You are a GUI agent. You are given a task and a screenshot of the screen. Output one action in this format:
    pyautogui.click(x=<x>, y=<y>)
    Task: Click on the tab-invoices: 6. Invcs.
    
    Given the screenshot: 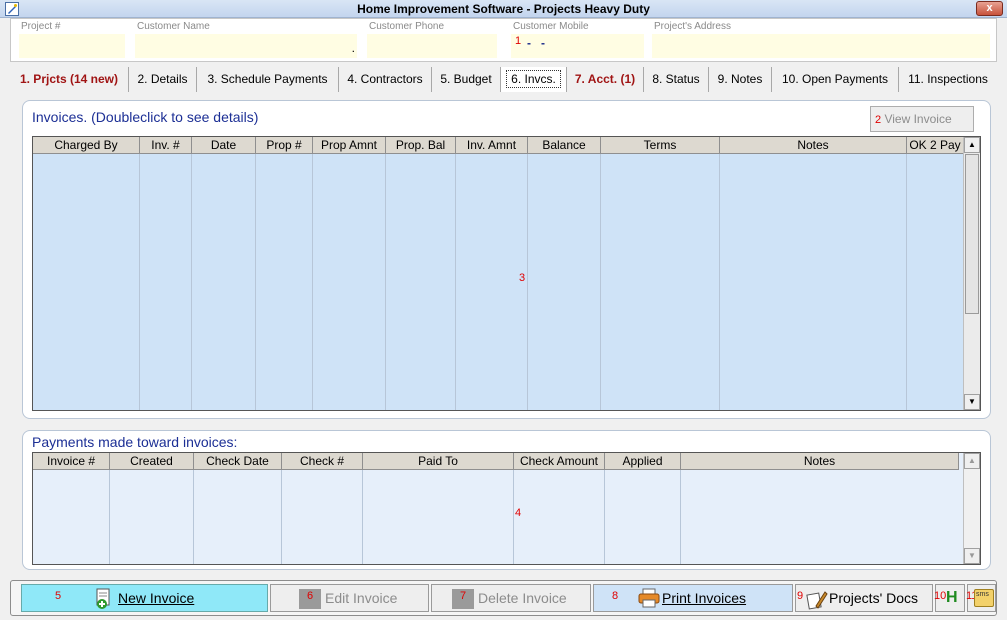 What is the action you would take?
    pyautogui.click(x=534, y=79)
    